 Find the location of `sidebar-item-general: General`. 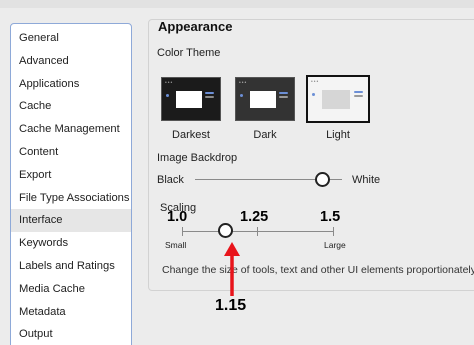

sidebar-item-general: General is located at coordinates (71, 38).